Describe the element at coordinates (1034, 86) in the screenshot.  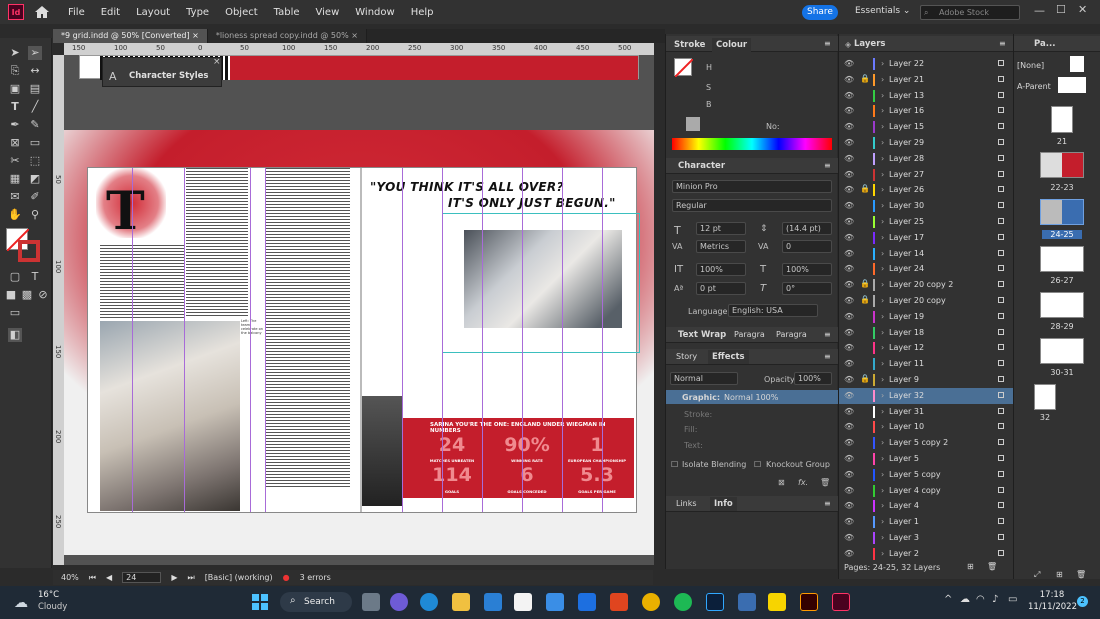
I see `a-parent: A-Parent` at that location.